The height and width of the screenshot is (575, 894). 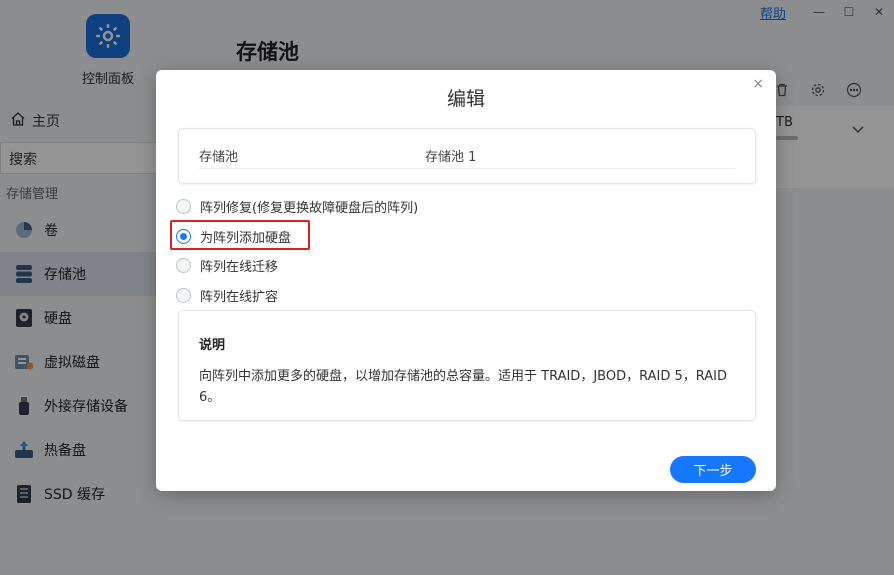 I want to click on dialog-title: 编辑, so click(x=465, y=99).